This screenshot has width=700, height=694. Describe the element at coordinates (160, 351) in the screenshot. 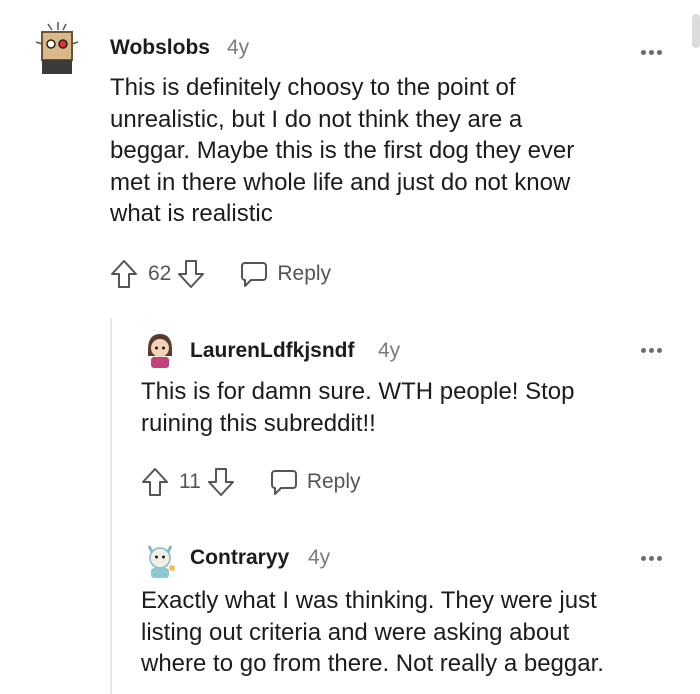

I see `girl-character-icon` at that location.